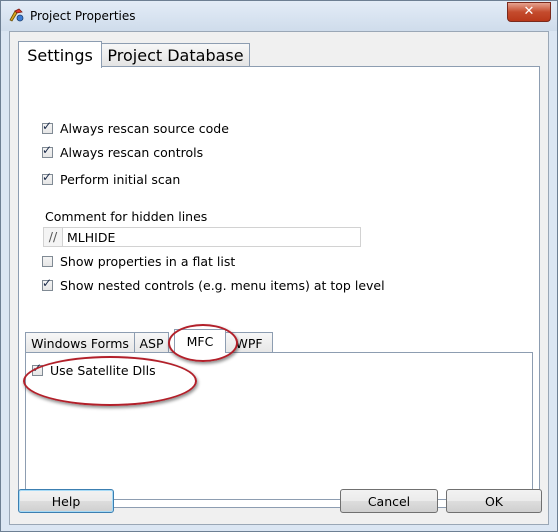 This screenshot has height=532, width=558. I want to click on title-bar: Project Properties ✕, so click(279, 16).